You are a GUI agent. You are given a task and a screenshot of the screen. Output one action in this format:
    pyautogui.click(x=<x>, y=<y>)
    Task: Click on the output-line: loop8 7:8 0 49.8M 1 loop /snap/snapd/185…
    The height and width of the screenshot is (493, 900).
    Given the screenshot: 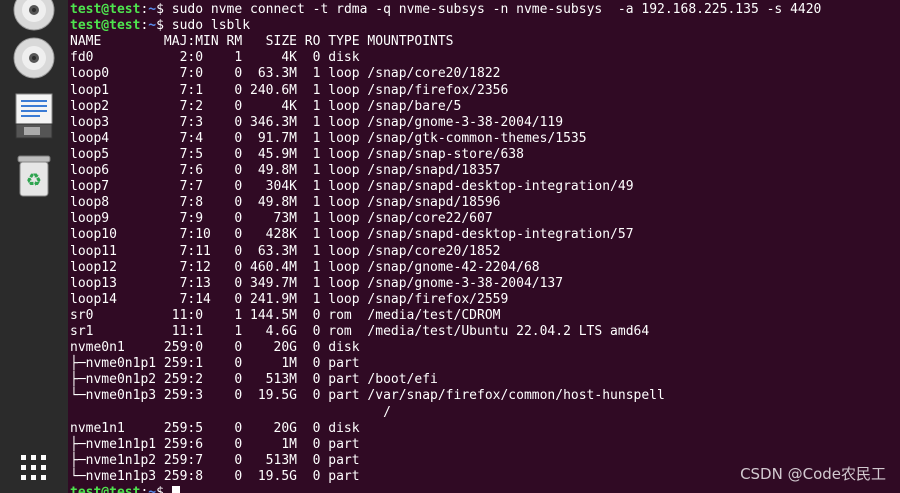 What is the action you would take?
    pyautogui.click(x=285, y=203)
    